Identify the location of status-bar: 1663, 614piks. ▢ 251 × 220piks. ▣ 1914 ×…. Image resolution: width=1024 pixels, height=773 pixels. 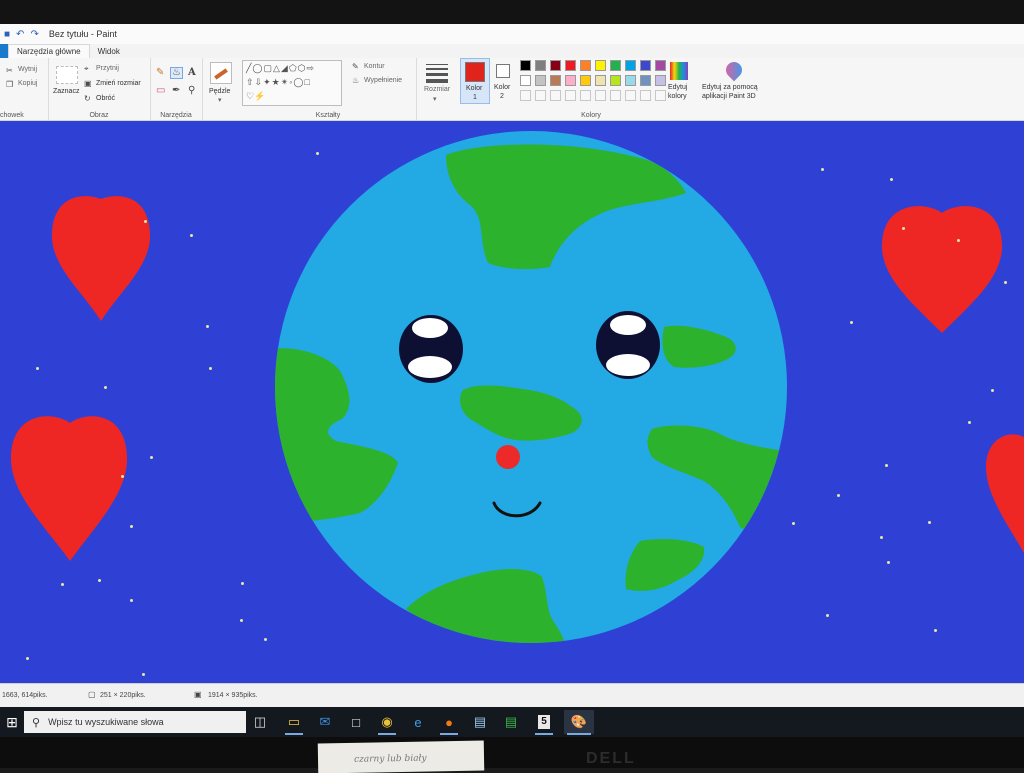
(512, 695).